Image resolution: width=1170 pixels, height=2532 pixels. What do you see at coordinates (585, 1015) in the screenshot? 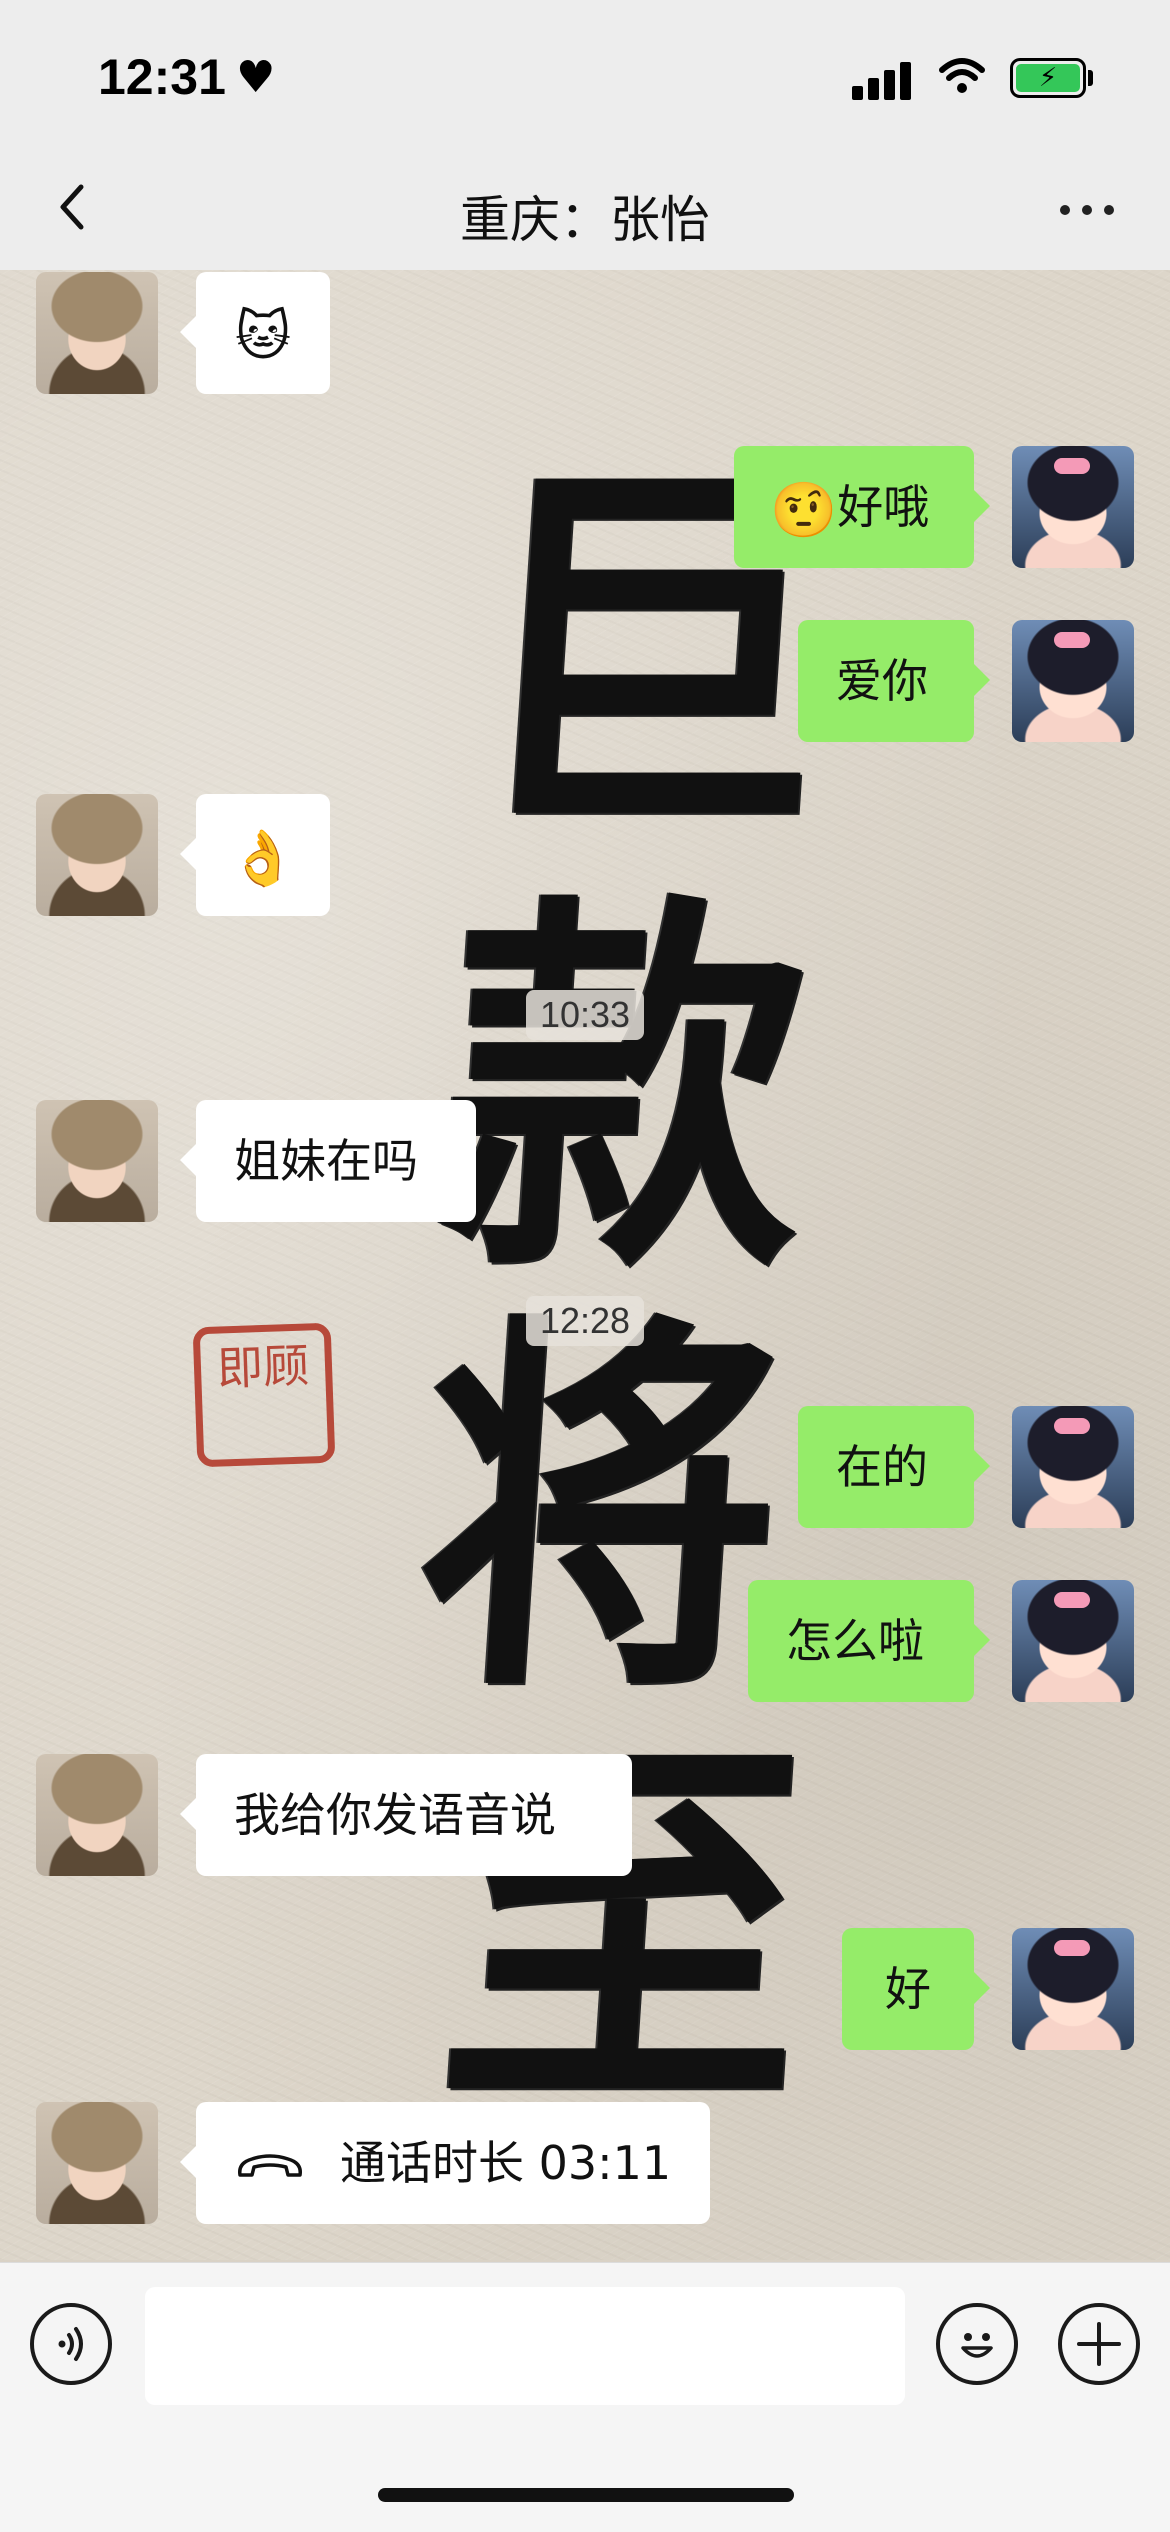
I see `chat-timestamp: 10:33` at bounding box center [585, 1015].